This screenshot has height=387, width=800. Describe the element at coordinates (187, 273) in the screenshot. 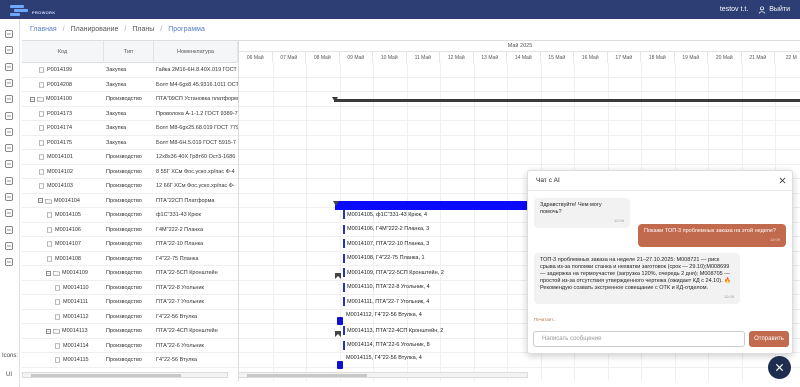

I see `row-nomenclature: ПТА"22-5СП Кронштейн` at that location.